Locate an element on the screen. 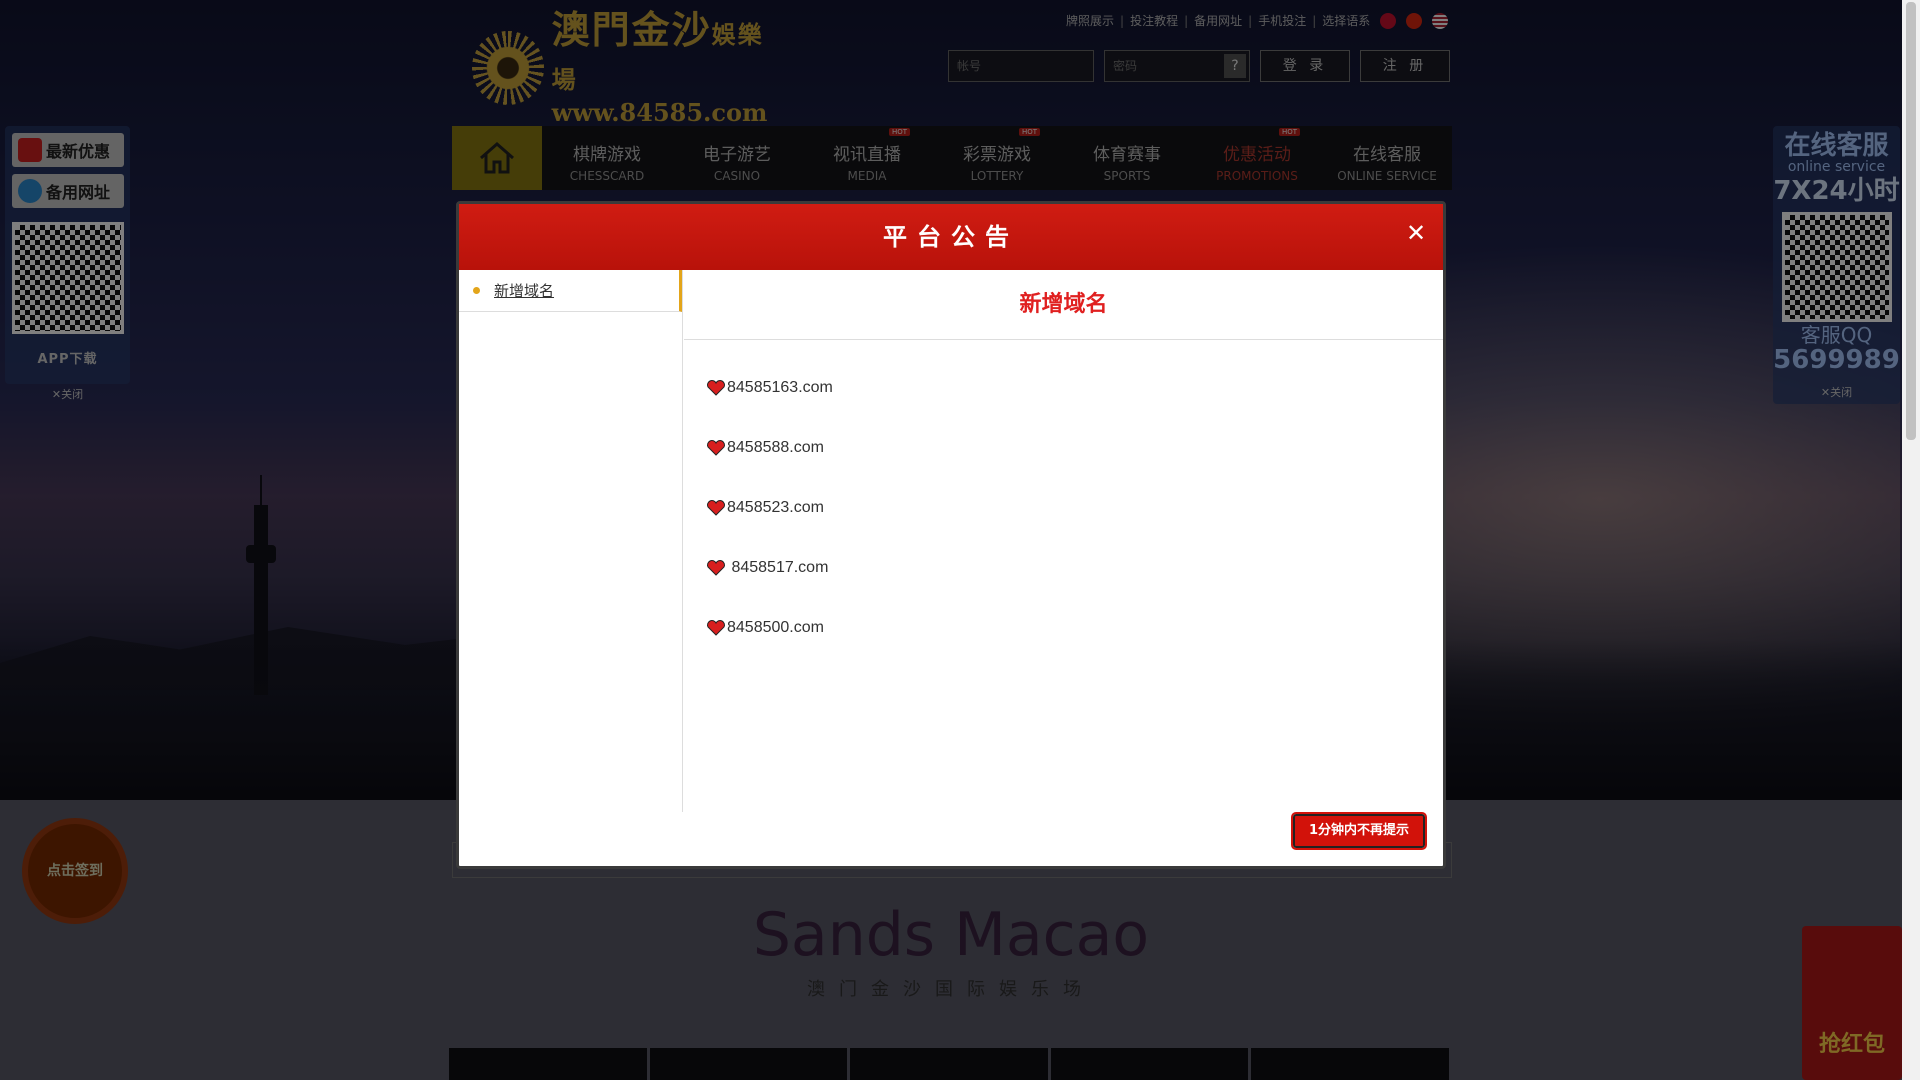 The image size is (1920, 1080). bullet-icon is located at coordinates (476, 290).